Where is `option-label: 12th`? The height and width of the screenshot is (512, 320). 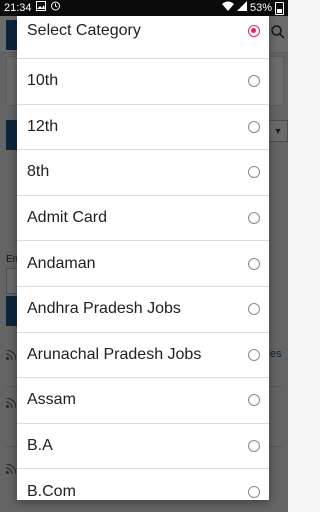
option-label: 12th is located at coordinates (43, 126).